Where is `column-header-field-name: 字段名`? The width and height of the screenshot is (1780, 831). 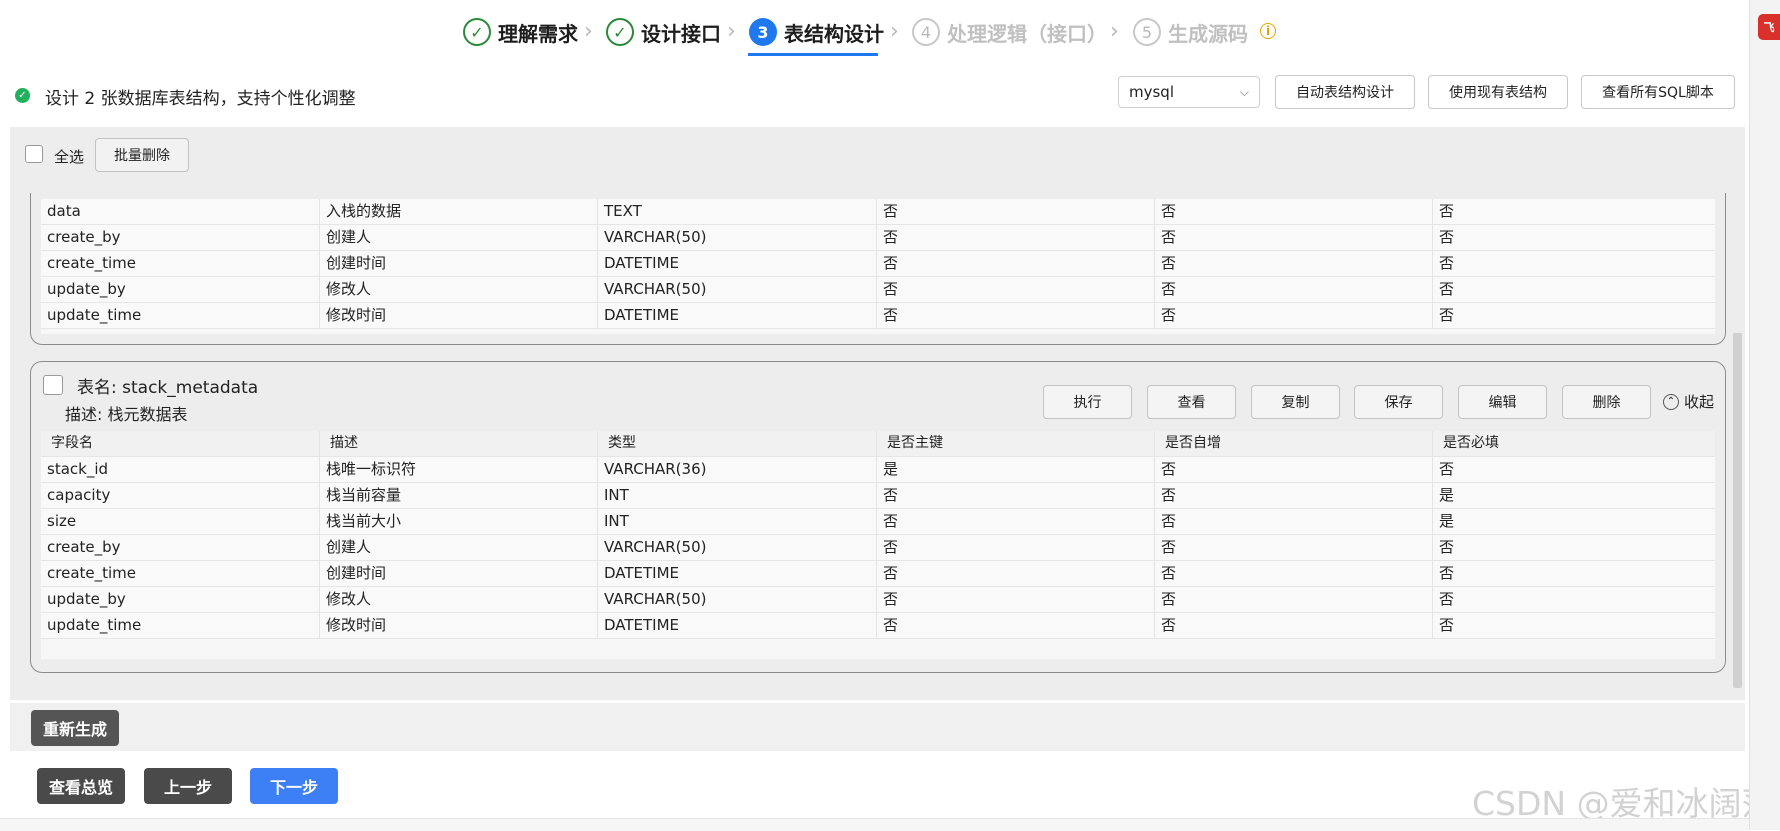
column-header-field-name: 字段名 is located at coordinates (72, 443).